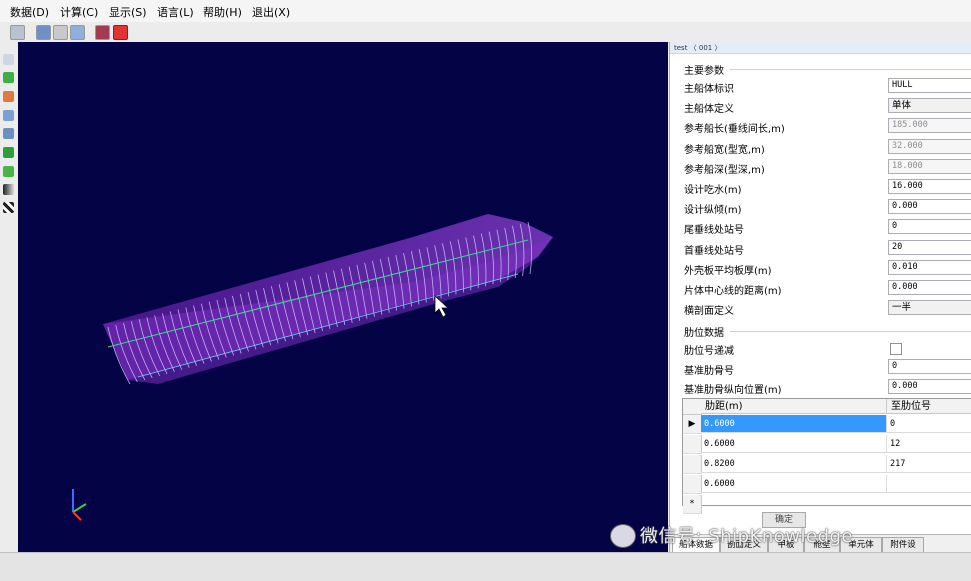 This screenshot has width=971, height=581. Describe the element at coordinates (746, 536) in the screenshot. I see `watermark-text: 微信号: ShipKnowledge` at that location.